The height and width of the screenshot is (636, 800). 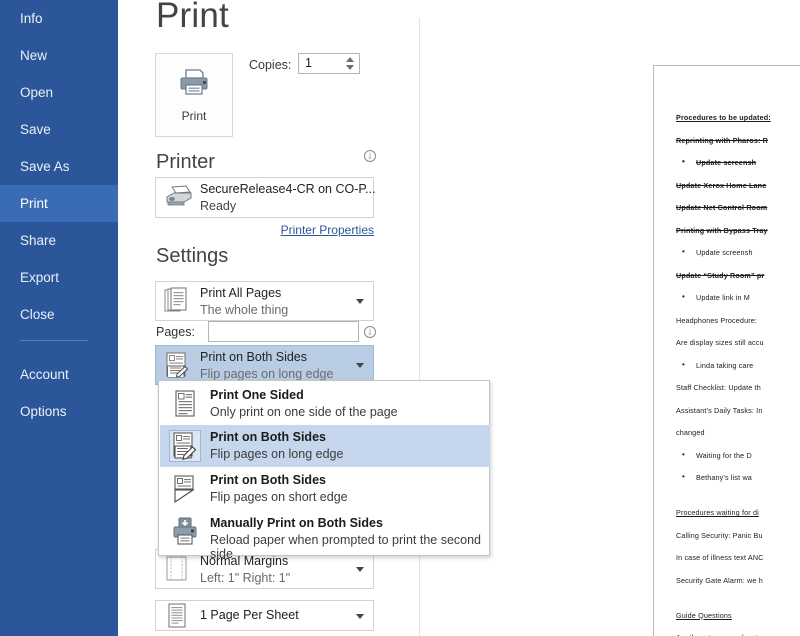 I want to click on print-button: Print, so click(x=194, y=95).